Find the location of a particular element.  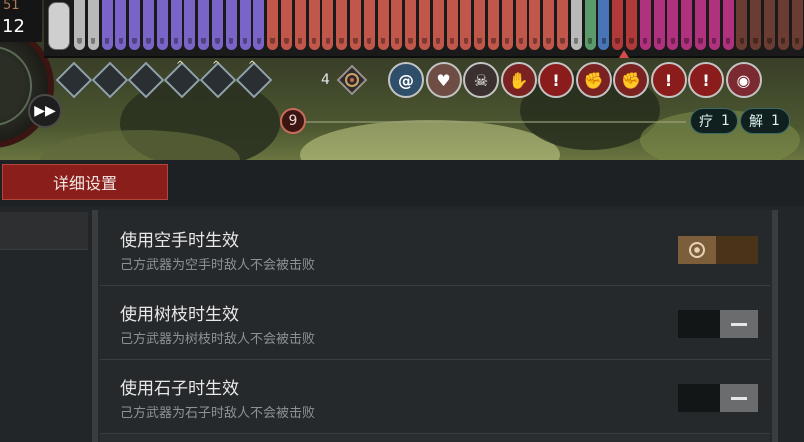

solve-label: 解 is located at coordinates (756, 122).